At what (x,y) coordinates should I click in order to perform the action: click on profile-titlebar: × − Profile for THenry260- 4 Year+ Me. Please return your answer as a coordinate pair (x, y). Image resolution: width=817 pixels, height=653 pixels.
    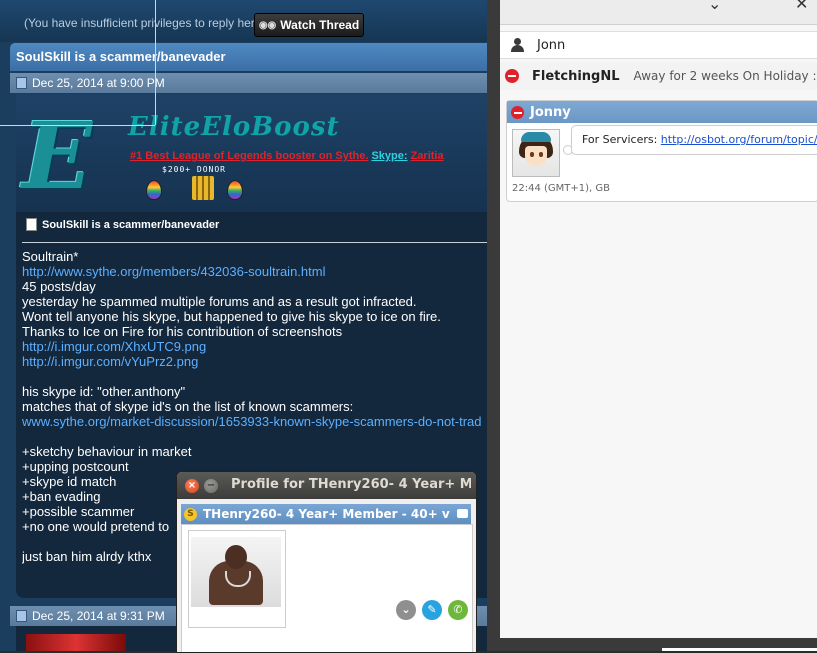
    Looking at the image, I should click on (326, 485).